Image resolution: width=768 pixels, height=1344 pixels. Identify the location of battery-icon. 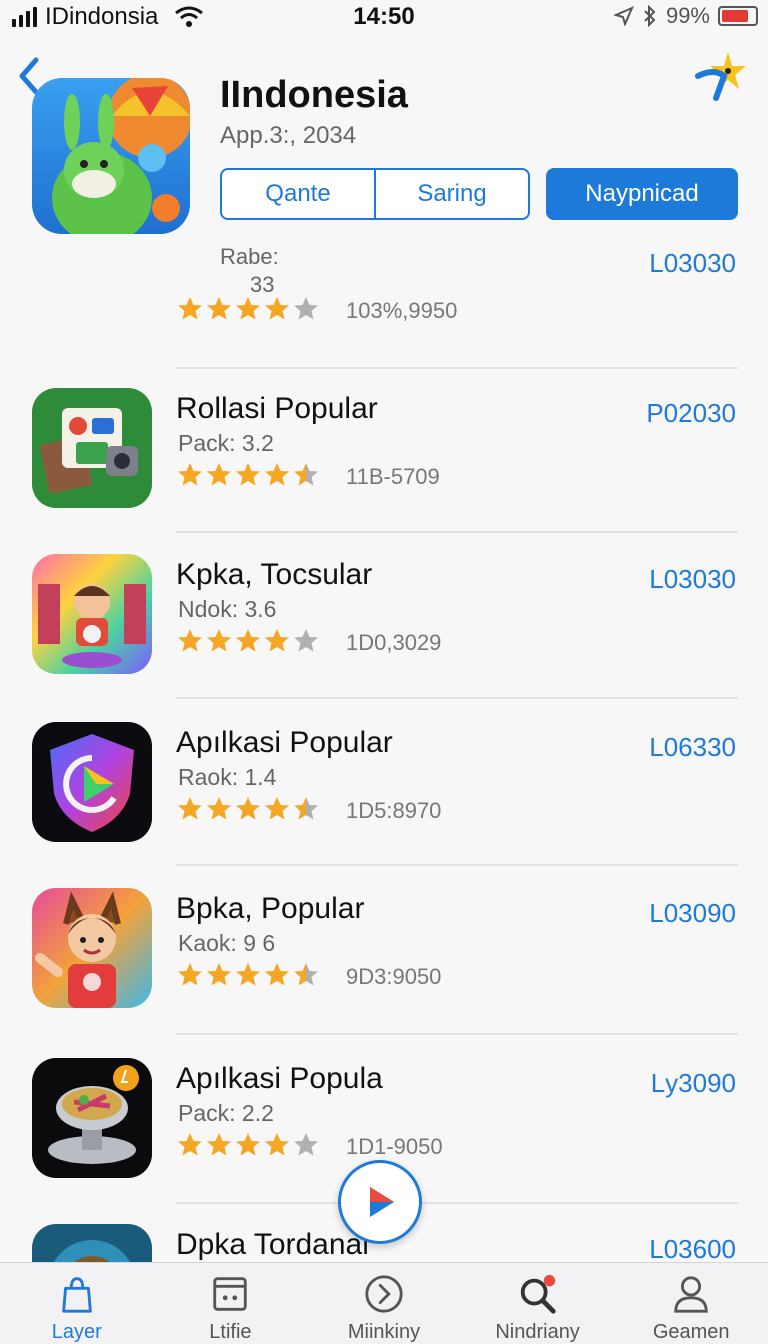
(738, 16).